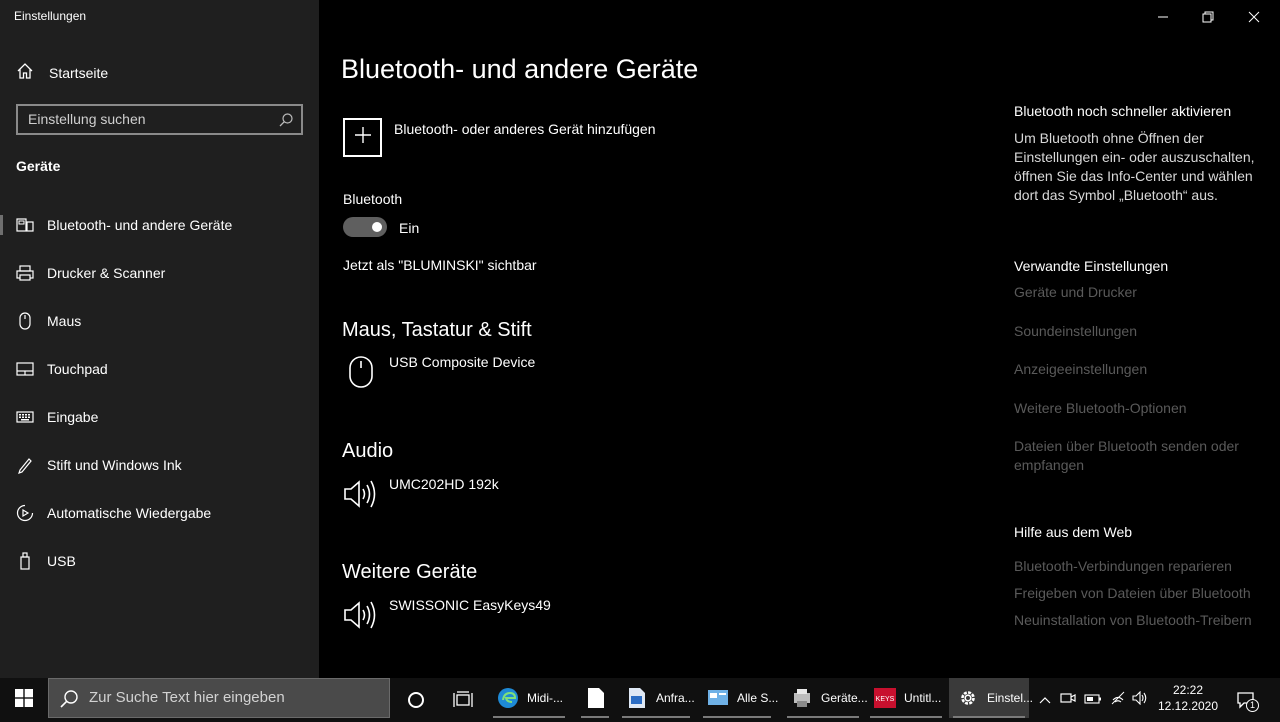 The image size is (1280, 722). I want to click on taskbar-search-input, so click(234, 697).